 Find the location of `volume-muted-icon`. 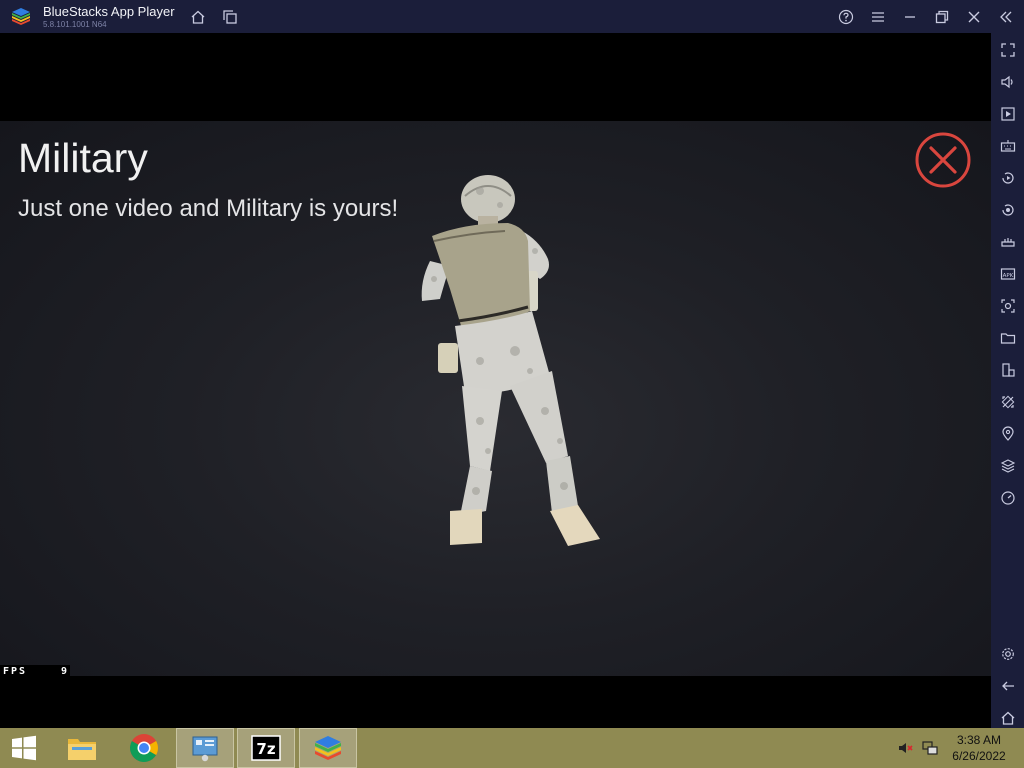

volume-muted-icon is located at coordinates (906, 748).